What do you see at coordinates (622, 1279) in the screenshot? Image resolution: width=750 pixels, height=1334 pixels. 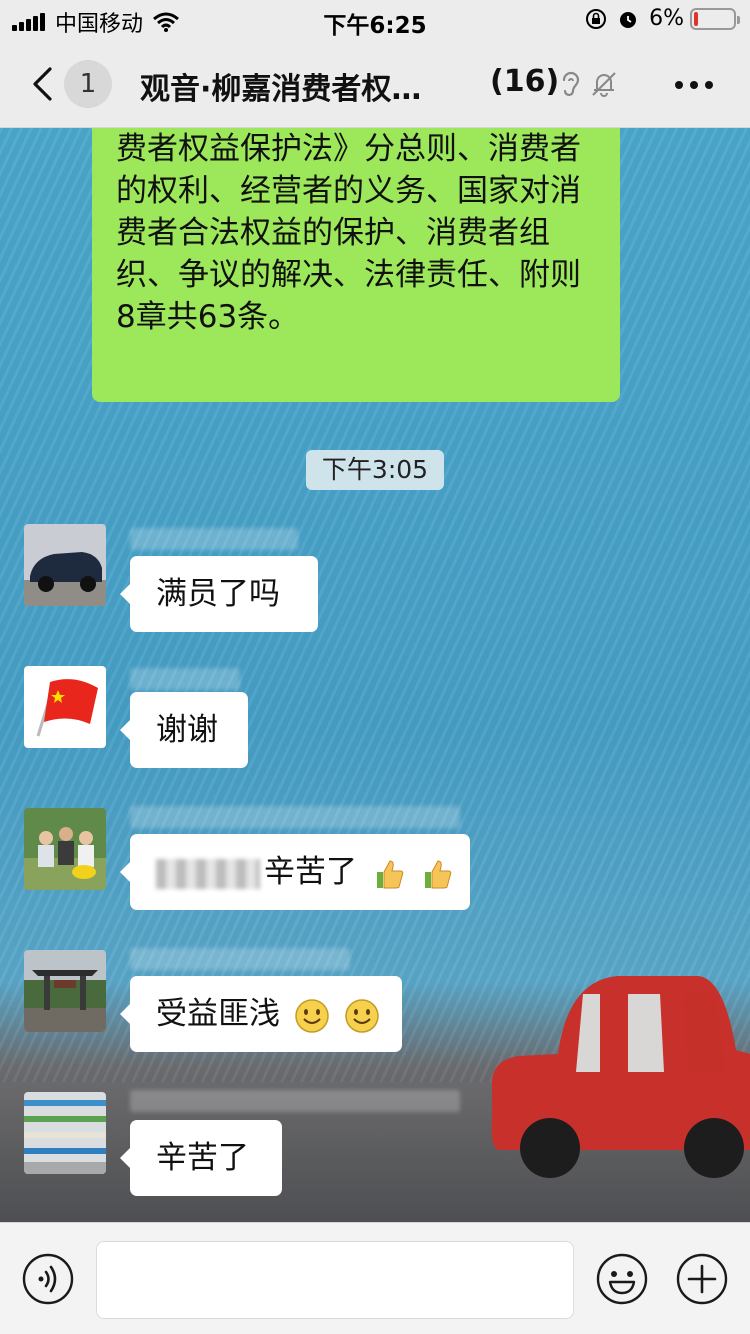 I see `emoji-button` at bounding box center [622, 1279].